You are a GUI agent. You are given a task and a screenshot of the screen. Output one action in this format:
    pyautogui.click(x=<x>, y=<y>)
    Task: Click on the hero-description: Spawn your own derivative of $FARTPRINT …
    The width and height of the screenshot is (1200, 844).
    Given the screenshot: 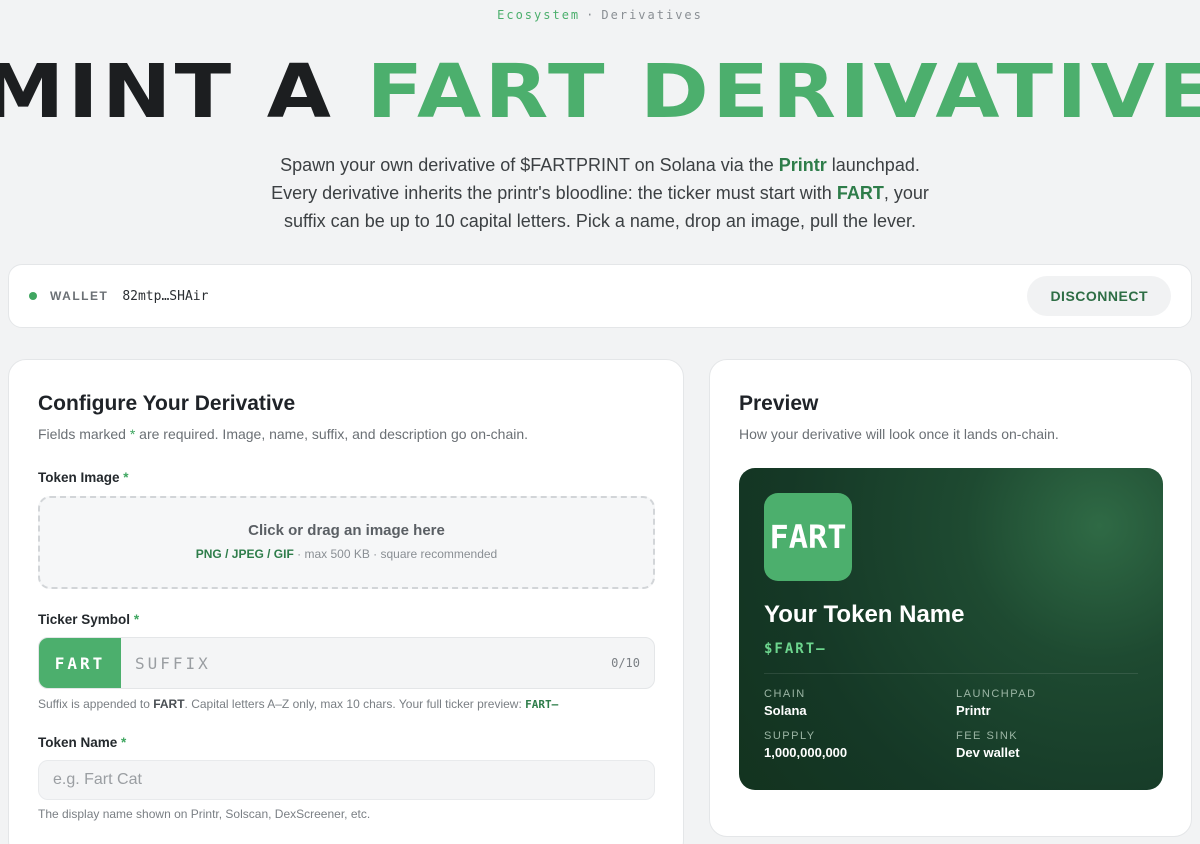 What is the action you would take?
    pyautogui.click(x=600, y=193)
    